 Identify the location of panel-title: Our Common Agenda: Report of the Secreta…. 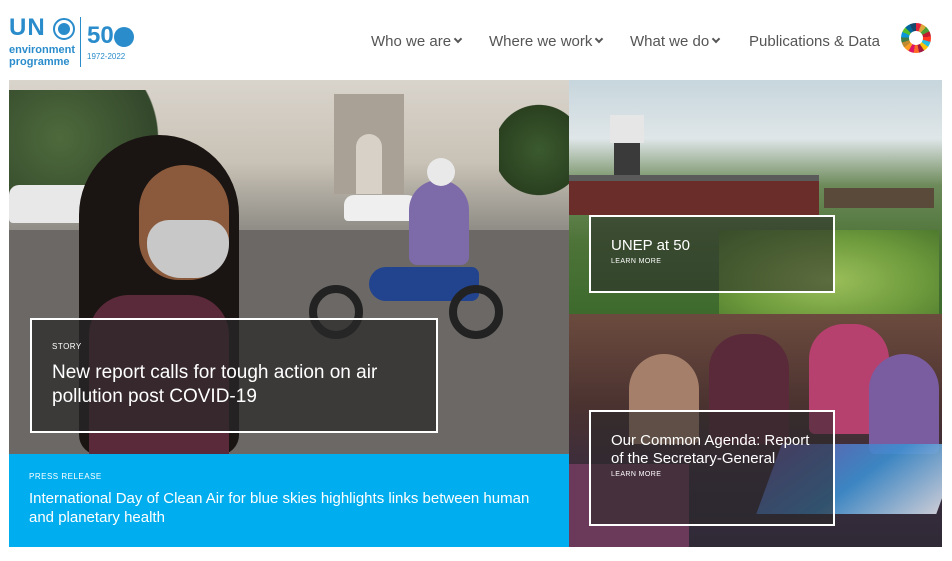
(710, 449).